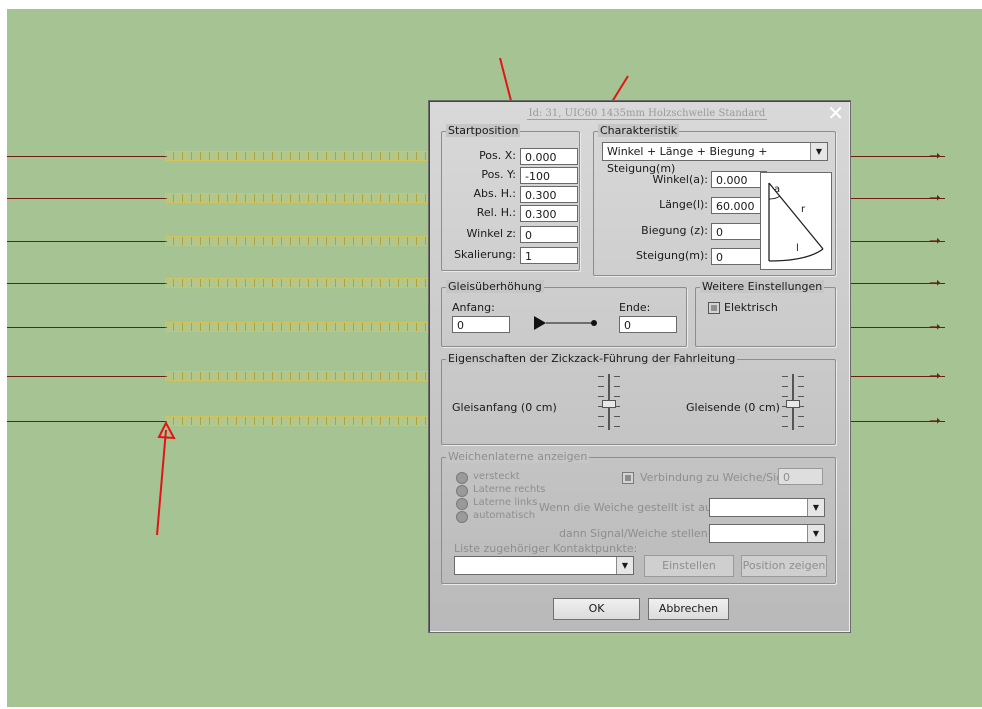  I want to click on diagram-label-r: r, so click(803, 209).